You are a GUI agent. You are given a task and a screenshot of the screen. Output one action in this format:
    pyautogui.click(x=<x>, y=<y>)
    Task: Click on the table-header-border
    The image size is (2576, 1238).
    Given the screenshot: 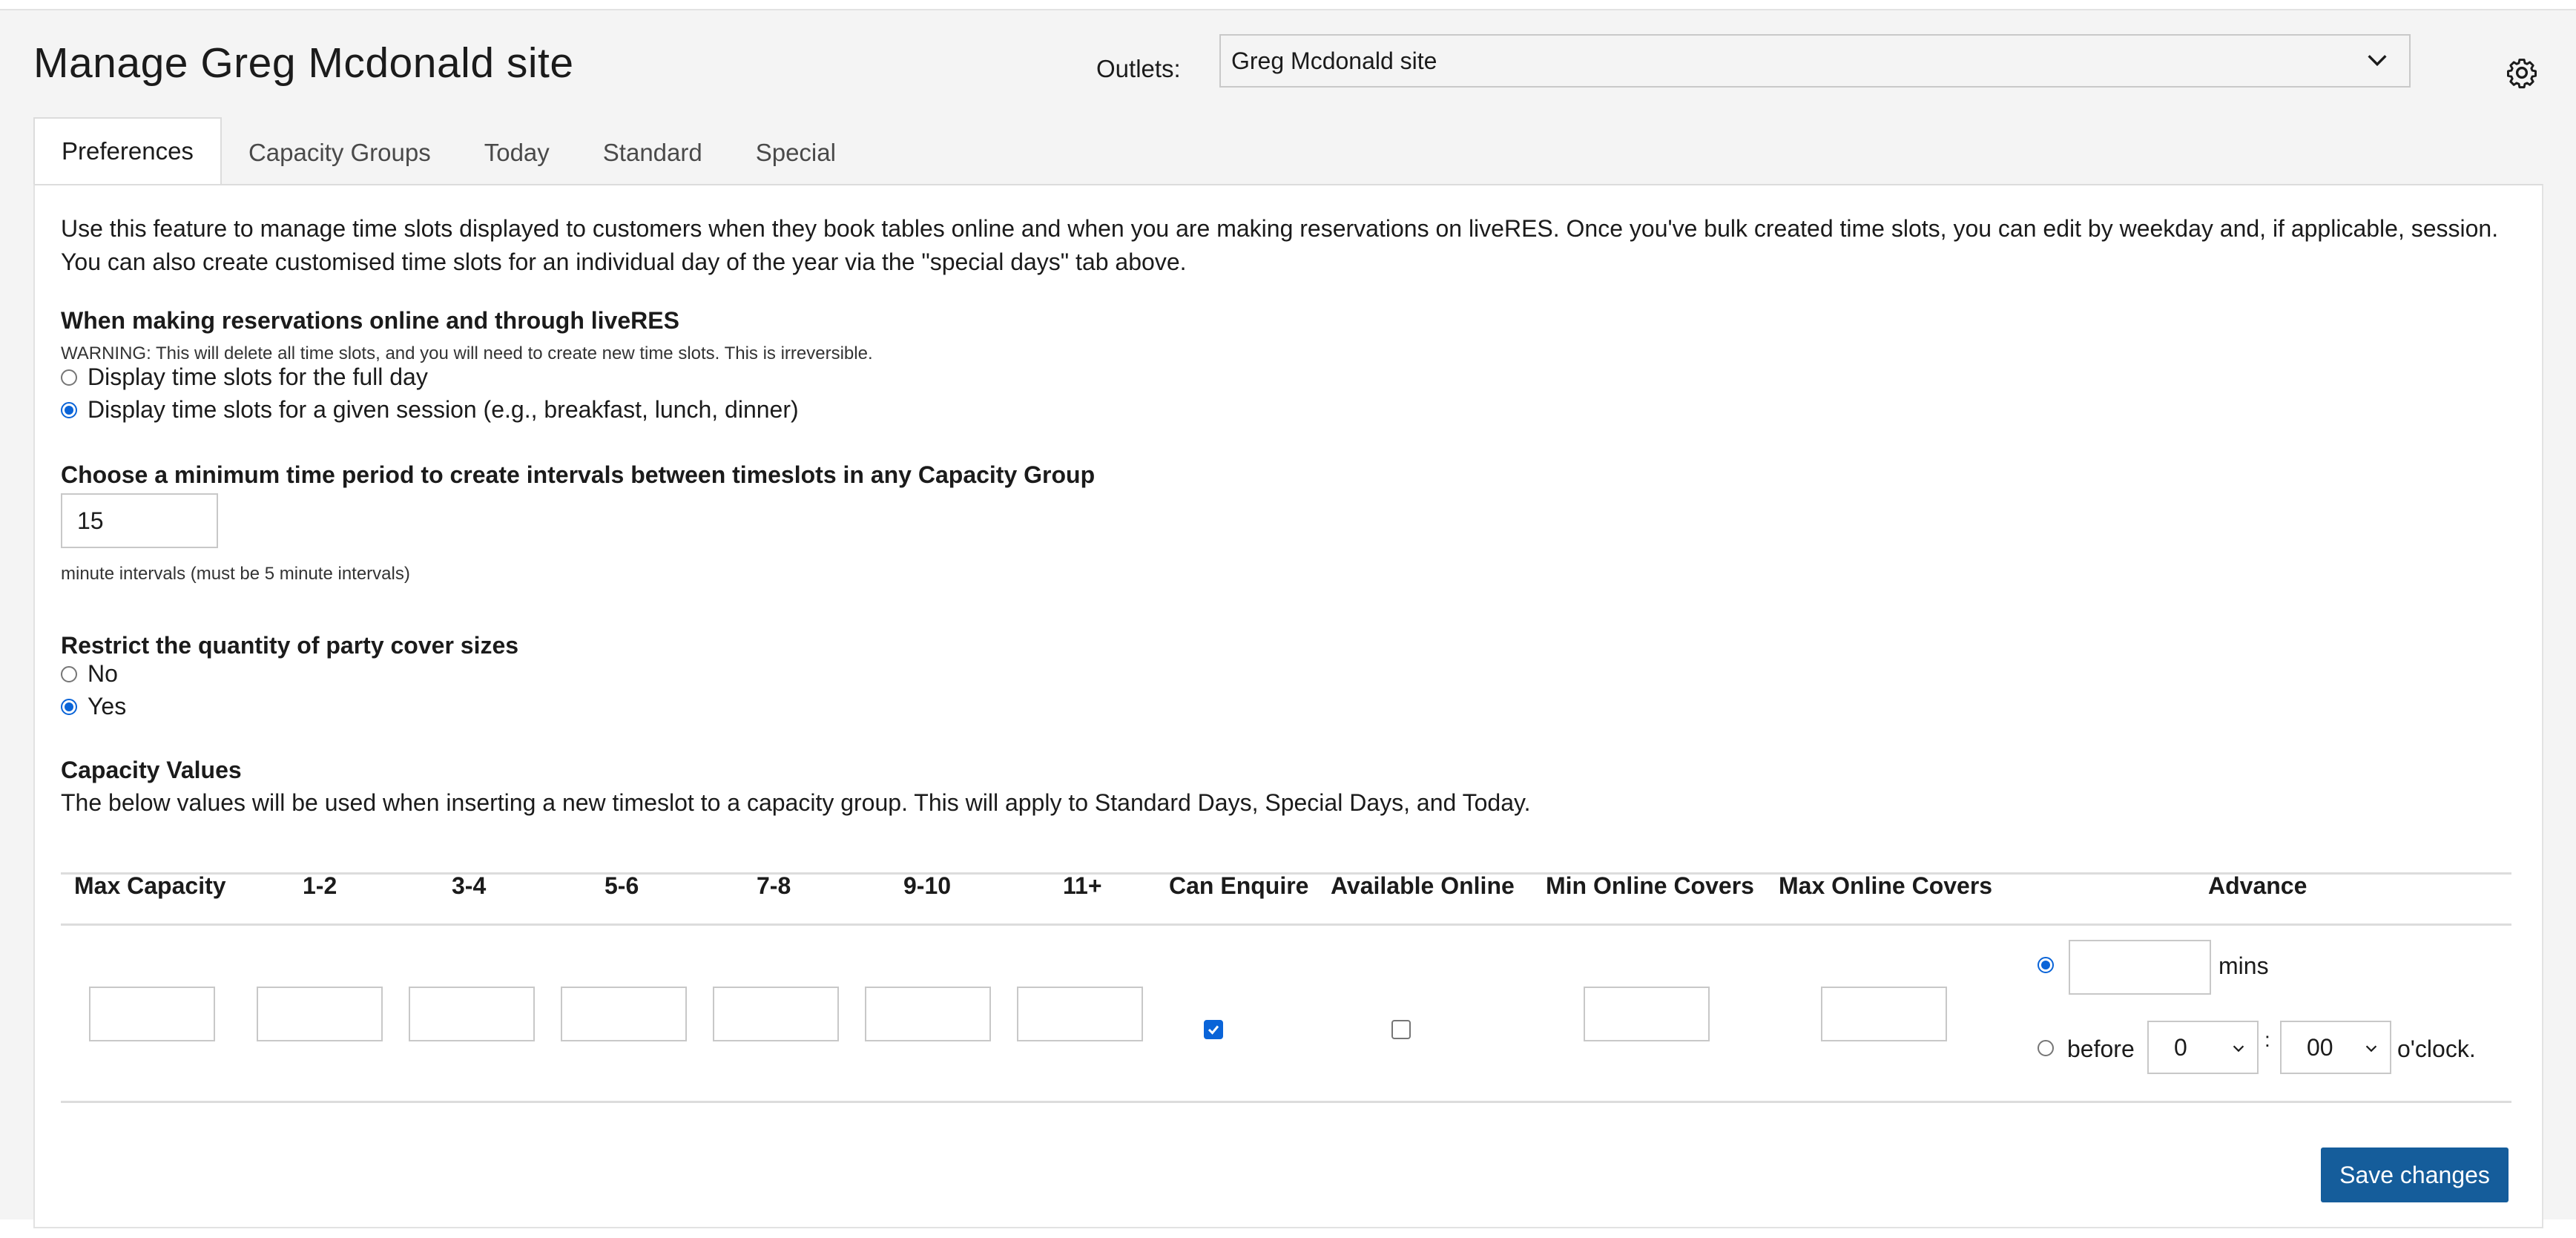 What is the action you would take?
    pyautogui.click(x=1286, y=924)
    